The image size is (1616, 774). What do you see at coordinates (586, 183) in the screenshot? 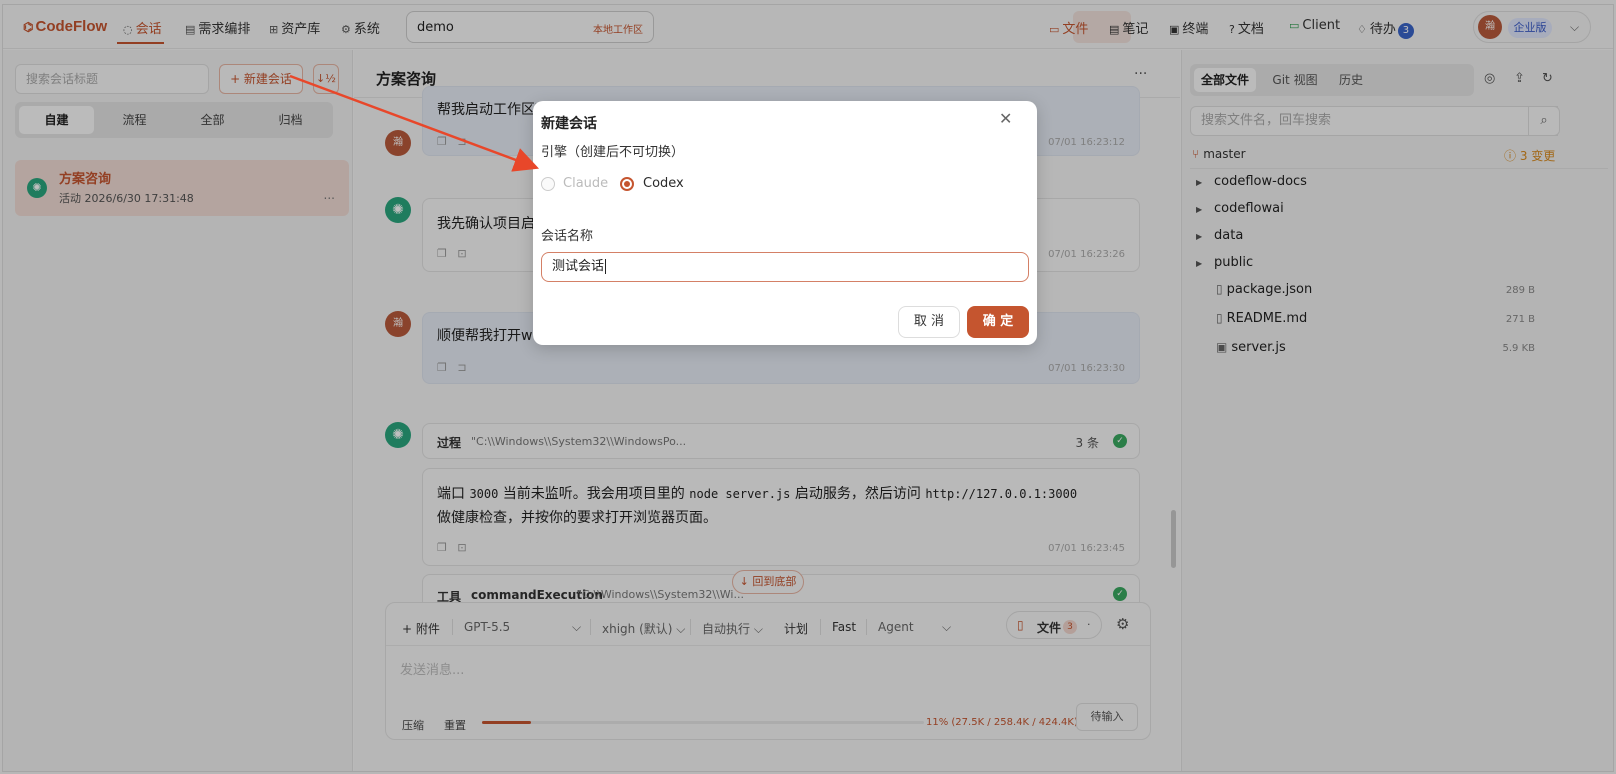
I see `radio-claude-label: Claude` at bounding box center [586, 183].